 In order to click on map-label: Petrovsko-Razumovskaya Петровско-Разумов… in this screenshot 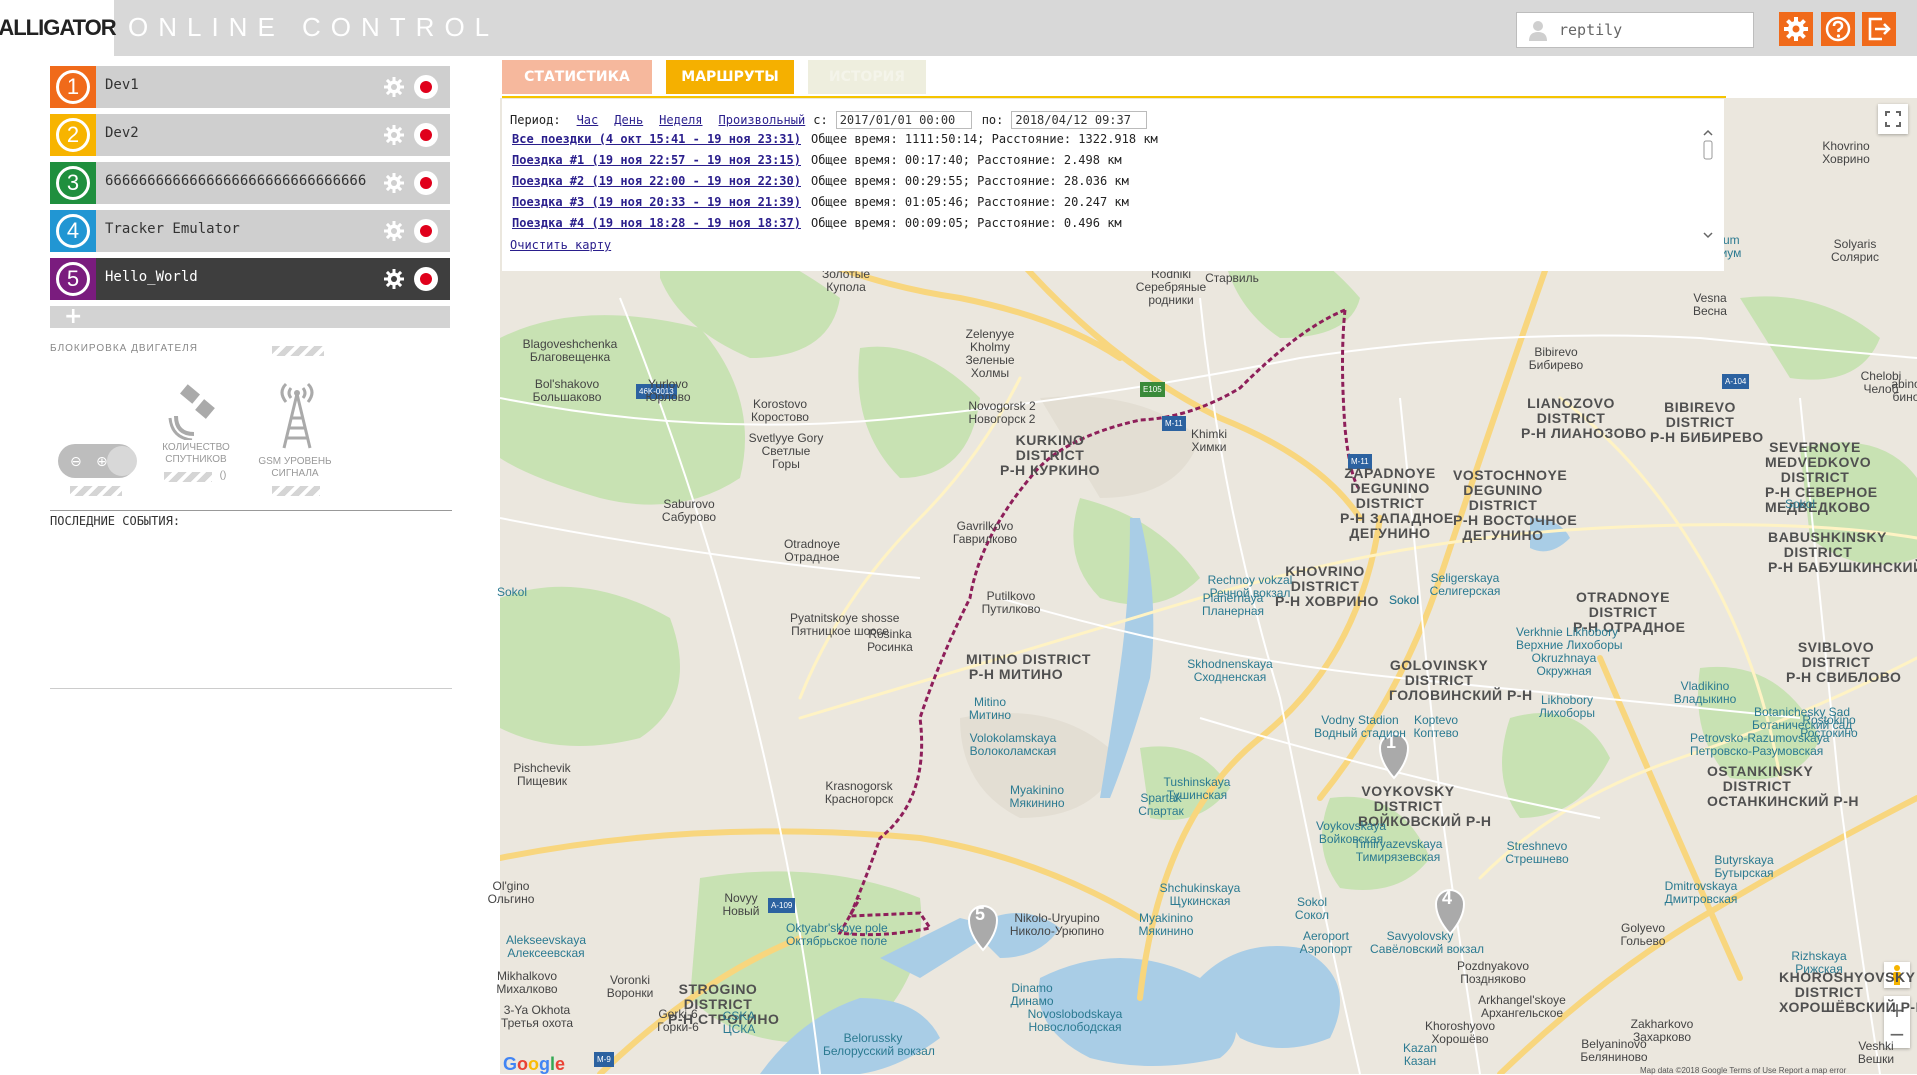, I will do `click(1760, 744)`.